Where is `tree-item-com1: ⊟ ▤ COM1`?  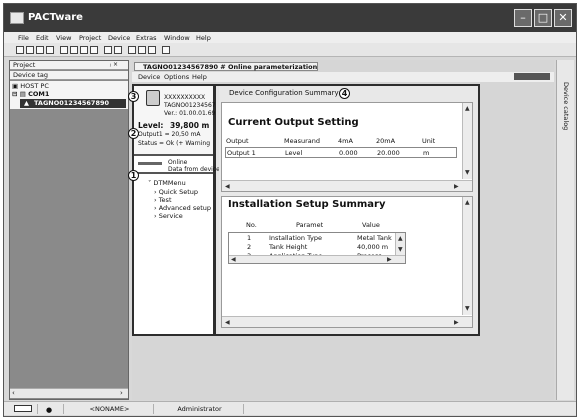 tree-item-com1: ⊟ ▤ COM1 is located at coordinates (30, 94).